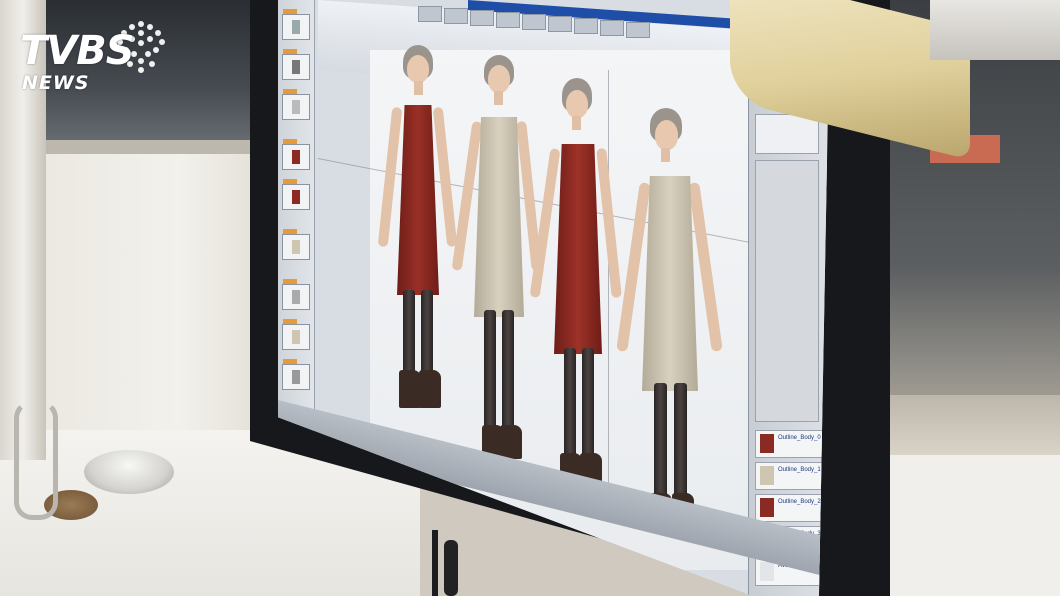 This screenshot has height=596, width=1060. Describe the element at coordinates (36, 460) in the screenshot. I see `desk-lamp-joint` at that location.